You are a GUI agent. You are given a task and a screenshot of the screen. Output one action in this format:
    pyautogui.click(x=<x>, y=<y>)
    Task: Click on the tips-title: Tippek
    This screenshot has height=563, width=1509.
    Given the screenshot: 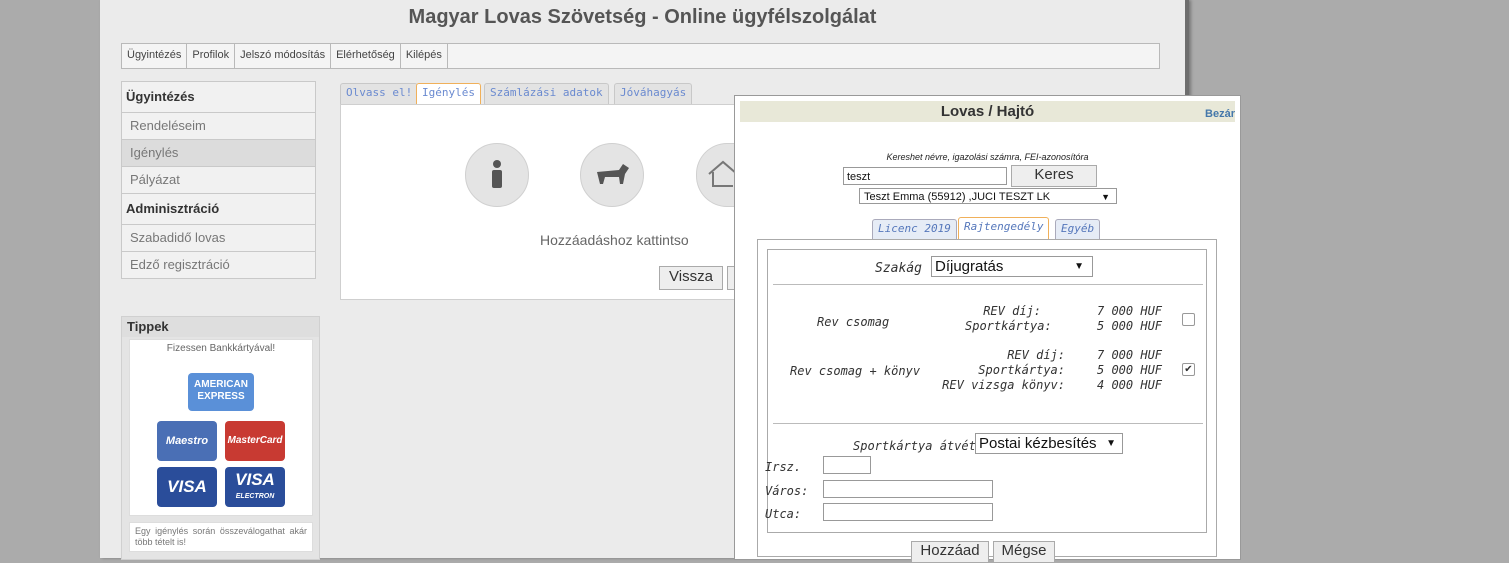 What is the action you would take?
    pyautogui.click(x=220, y=327)
    